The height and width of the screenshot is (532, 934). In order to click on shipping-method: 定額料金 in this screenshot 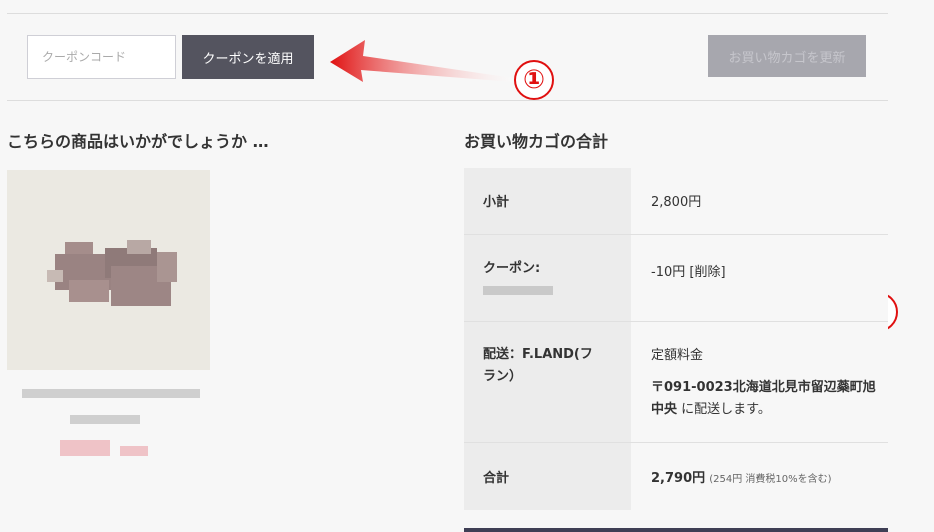, I will do `click(677, 355)`.